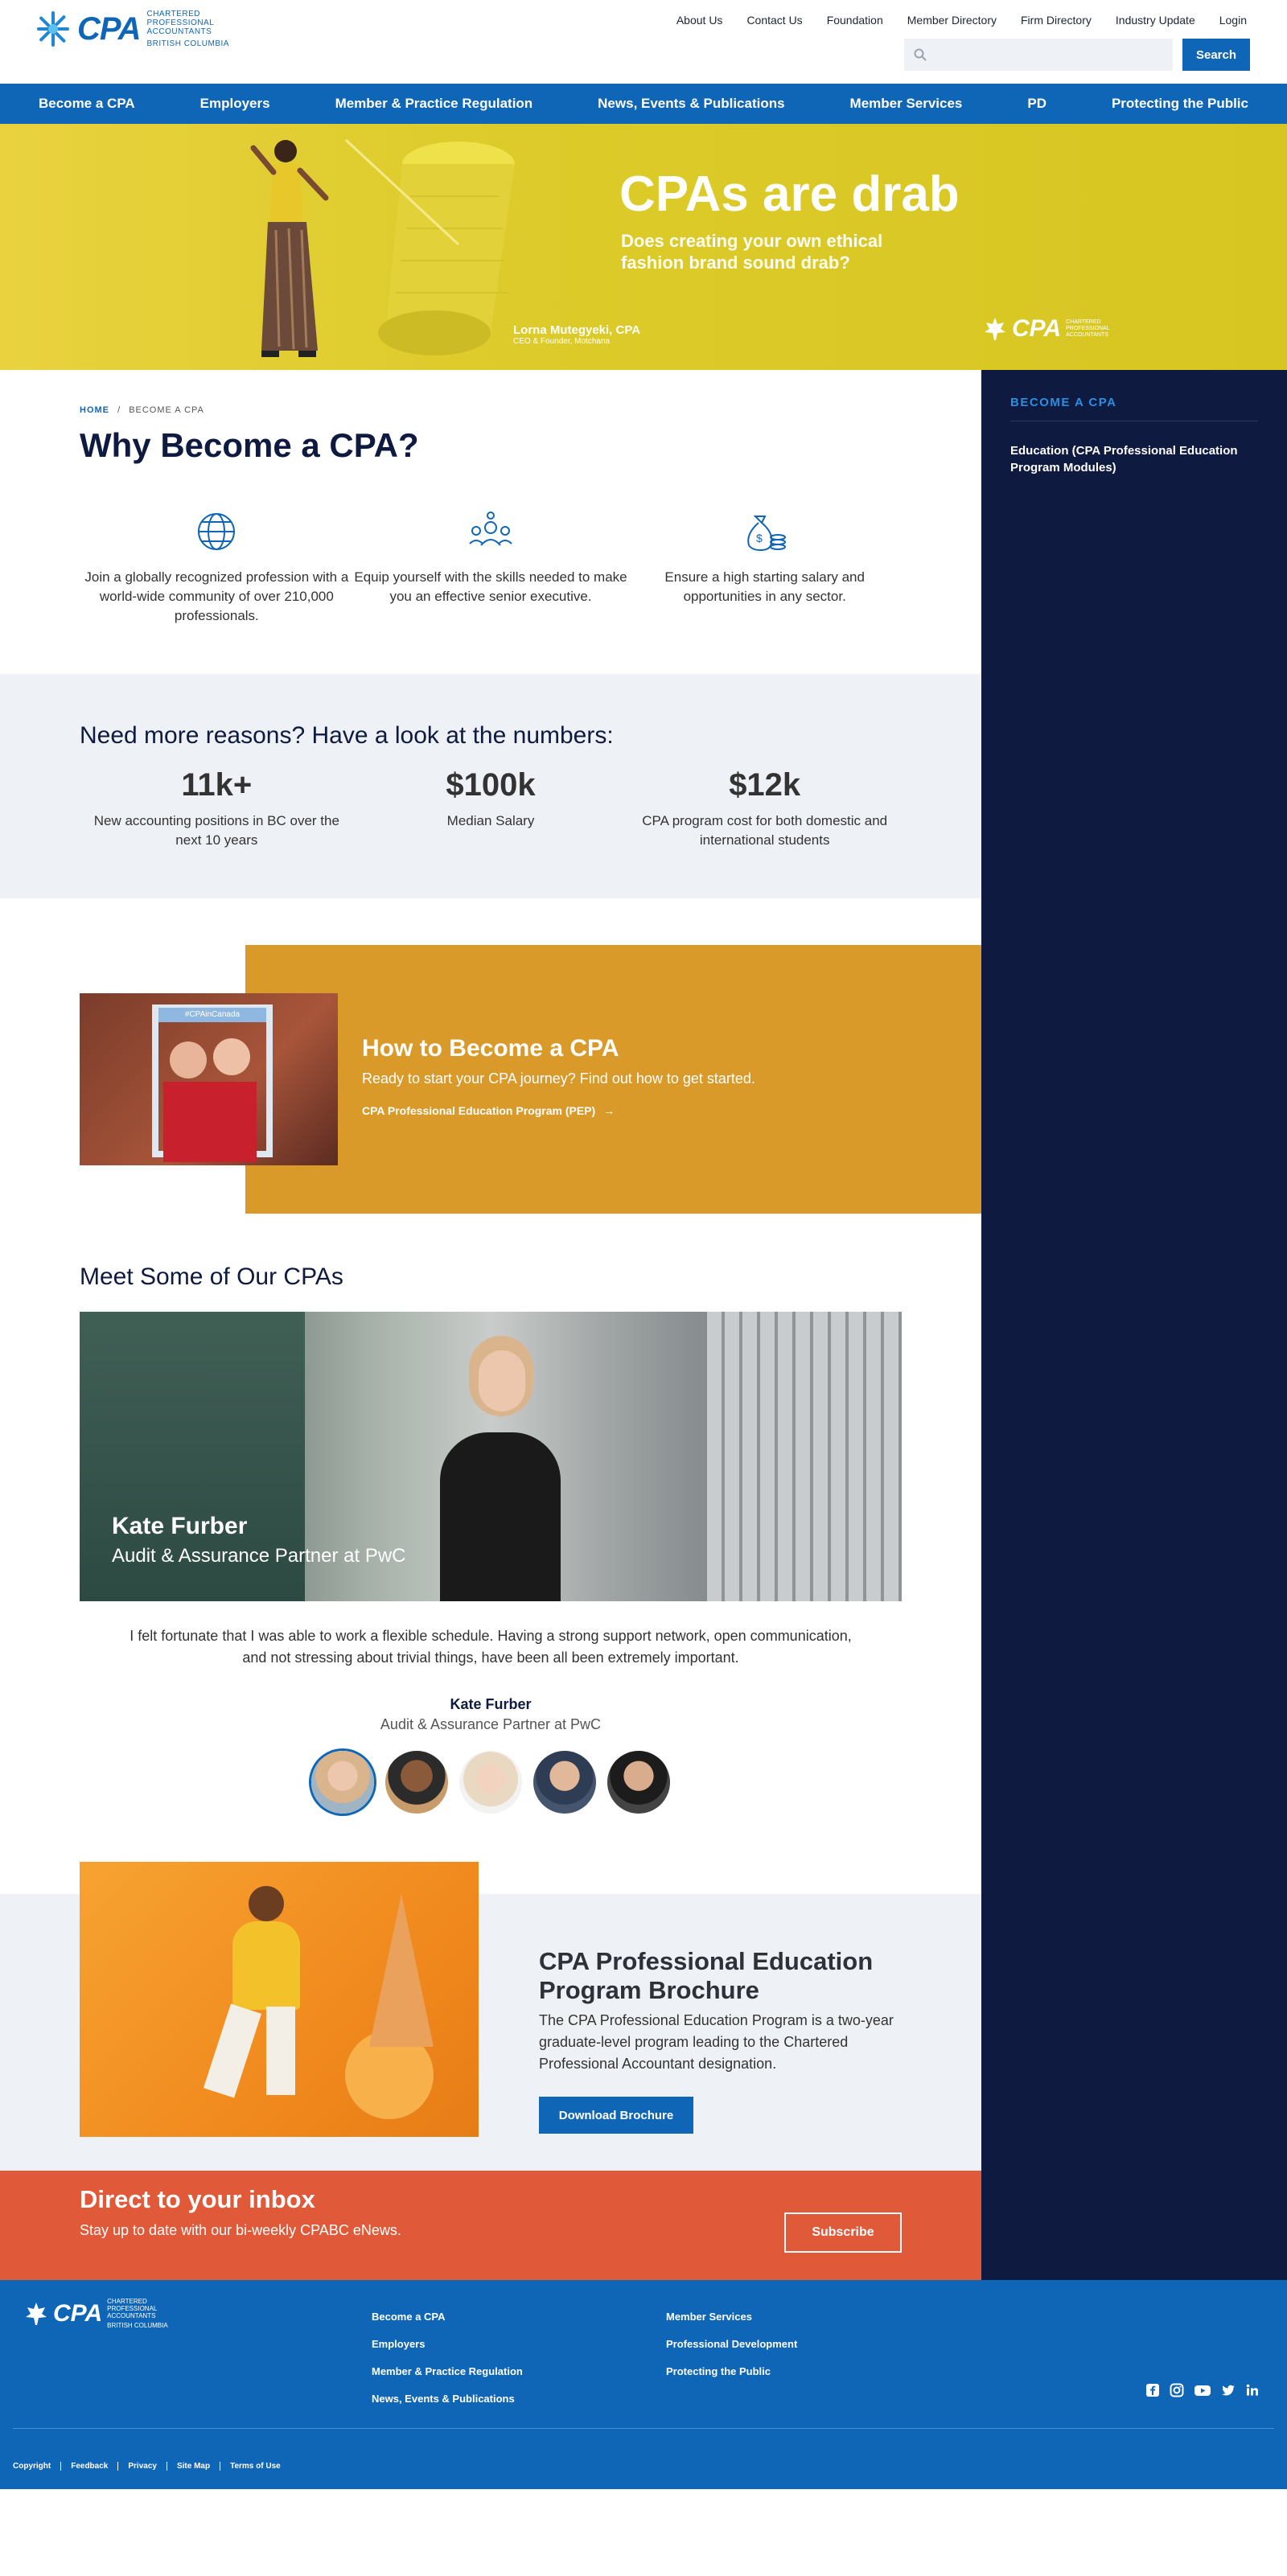  What do you see at coordinates (266, 1965) in the screenshot?
I see `photo-person-hoodie` at bounding box center [266, 1965].